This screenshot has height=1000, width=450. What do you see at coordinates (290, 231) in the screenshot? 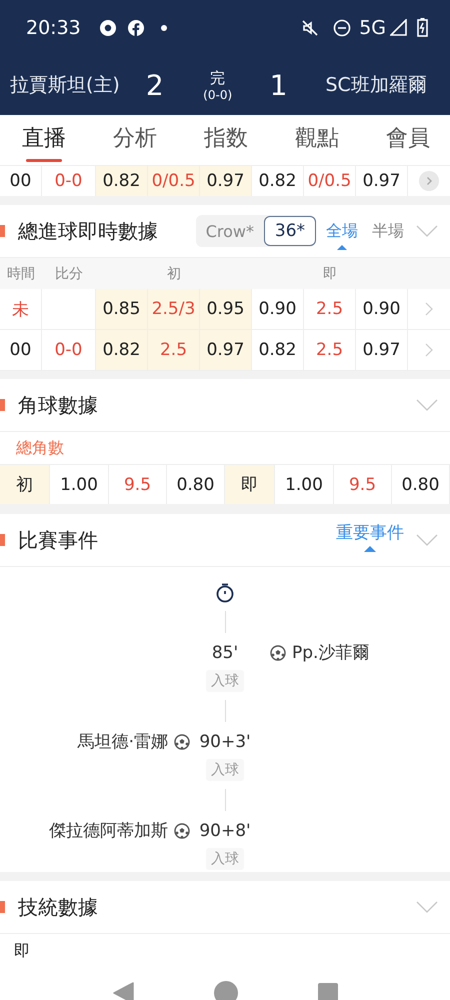
I see `company-field: 36*` at bounding box center [290, 231].